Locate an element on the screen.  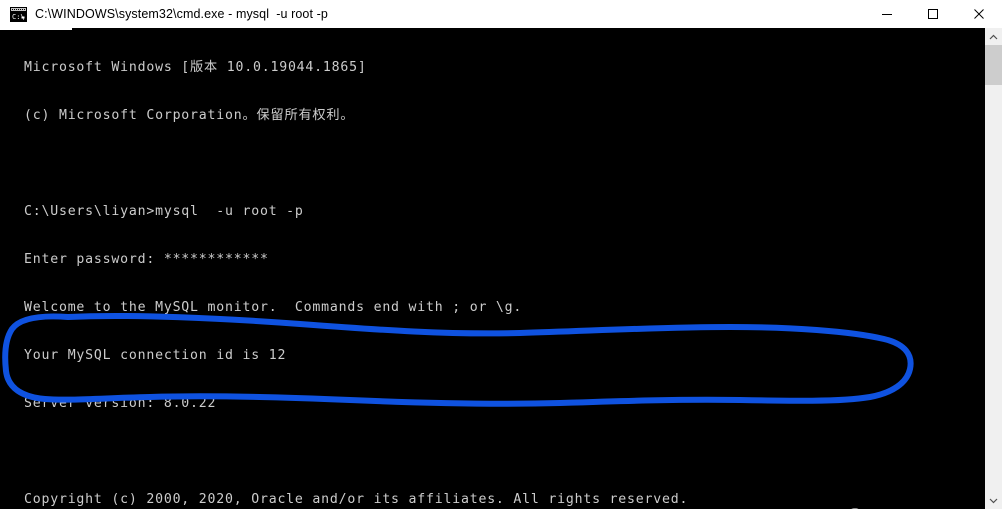
minimize-icon is located at coordinates (887, 14).